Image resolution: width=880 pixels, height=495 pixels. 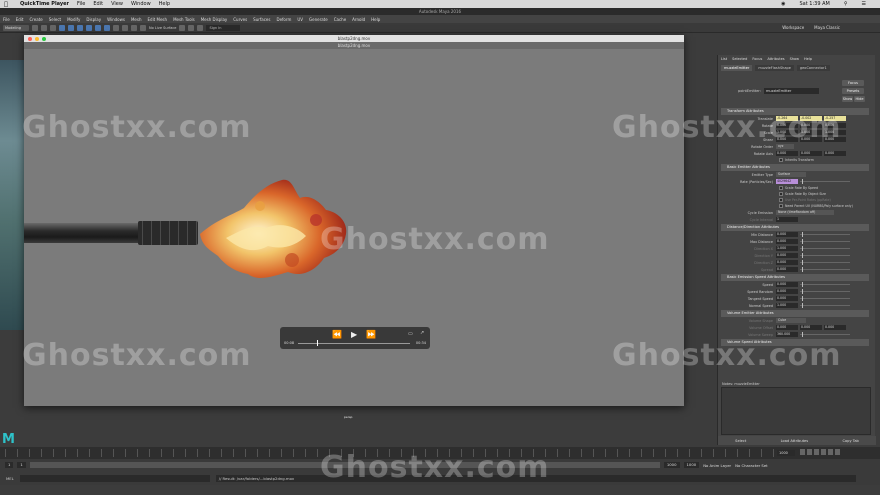 What do you see at coordinates (795, 227) in the screenshot?
I see `section-distance-direction: Distance/Direction Attributes` at bounding box center [795, 227].